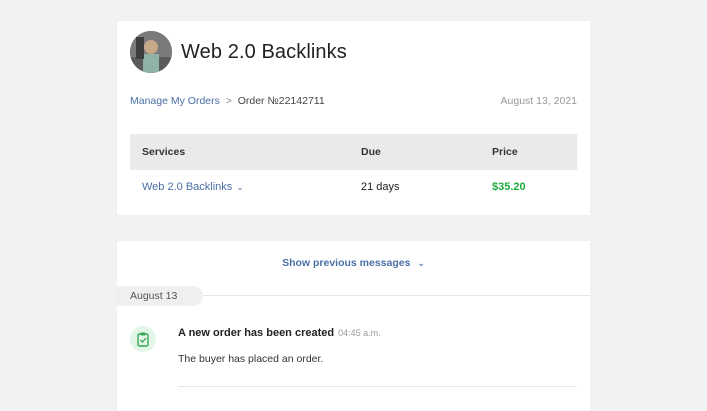 The height and width of the screenshot is (411, 707). Describe the element at coordinates (251, 359) in the screenshot. I see `event-description: The buyer has placed an order.` at that location.